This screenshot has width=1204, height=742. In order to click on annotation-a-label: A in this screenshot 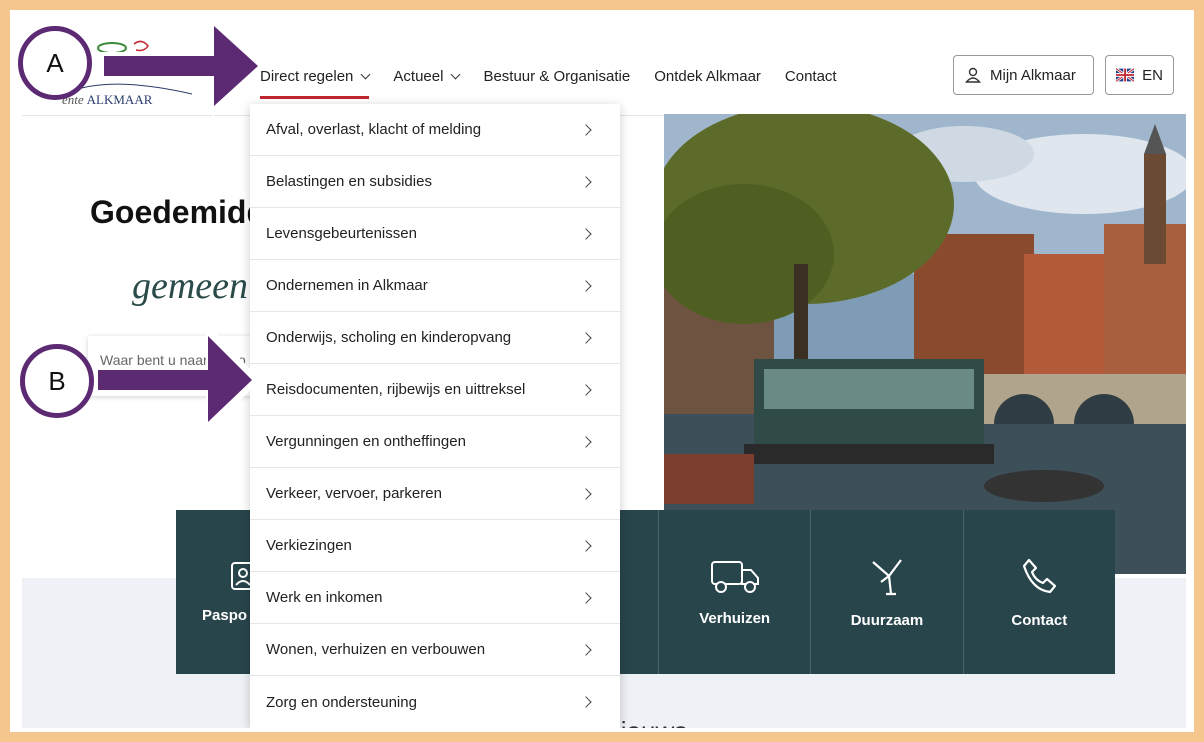, I will do `click(55, 62)`.